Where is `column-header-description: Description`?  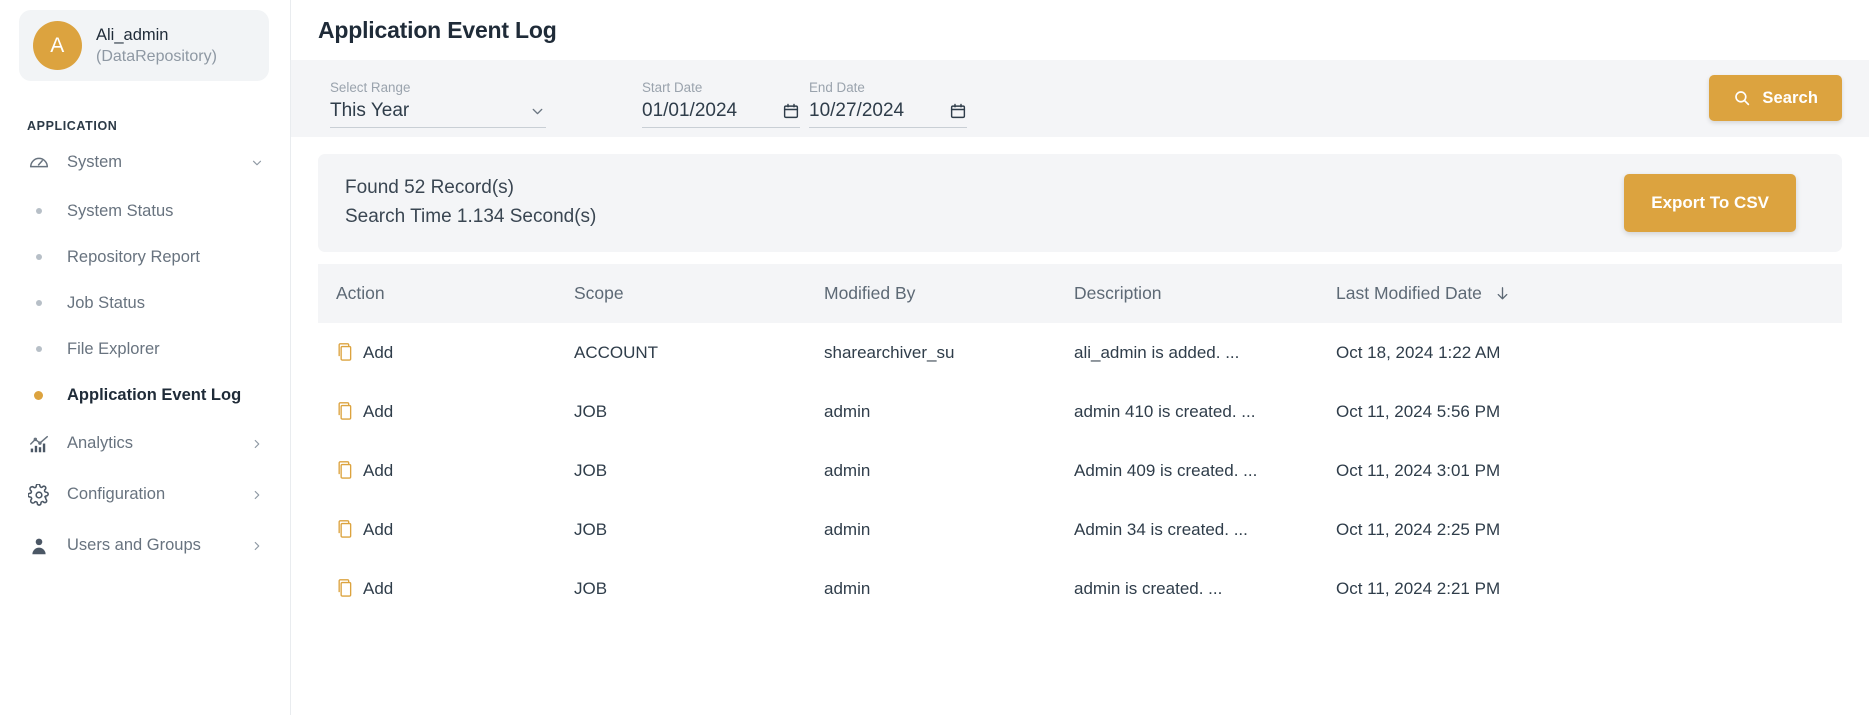 column-header-description: Description is located at coordinates (1205, 293).